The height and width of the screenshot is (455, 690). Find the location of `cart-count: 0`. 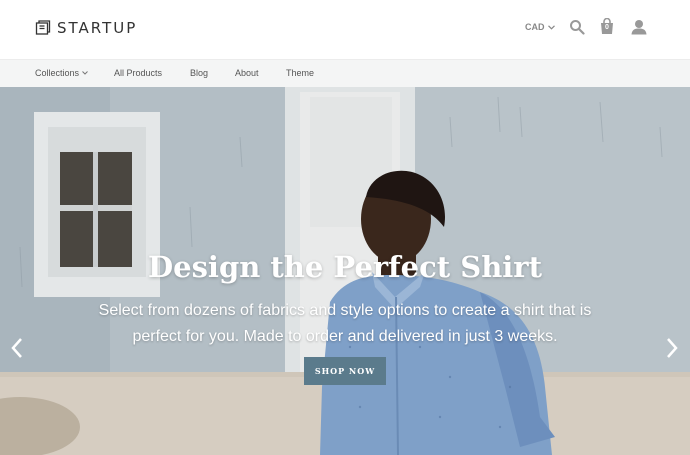

cart-count: 0 is located at coordinates (607, 27).